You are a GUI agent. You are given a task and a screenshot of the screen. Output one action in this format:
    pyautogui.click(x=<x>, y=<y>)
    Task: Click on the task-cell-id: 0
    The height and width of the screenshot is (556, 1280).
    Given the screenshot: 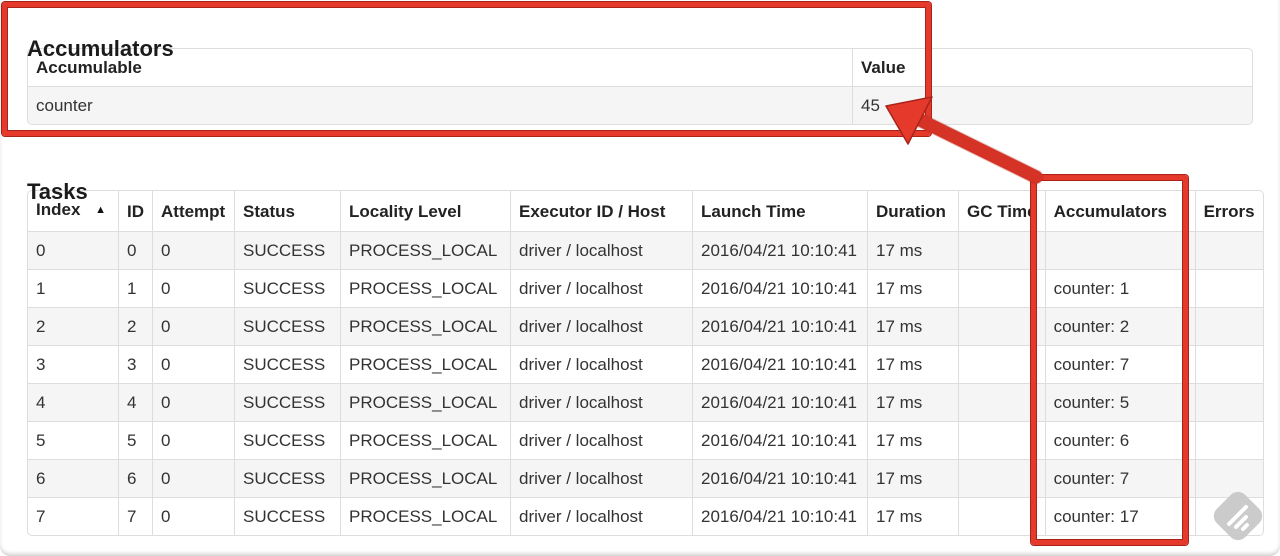 What is the action you would take?
    pyautogui.click(x=135, y=250)
    